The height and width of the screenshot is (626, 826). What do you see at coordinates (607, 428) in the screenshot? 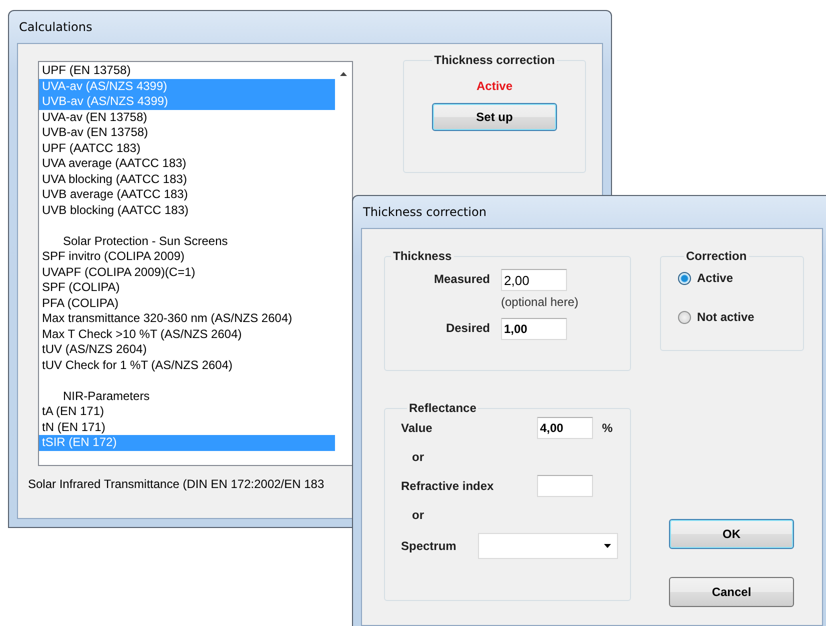
I see `unit-label: %` at bounding box center [607, 428].